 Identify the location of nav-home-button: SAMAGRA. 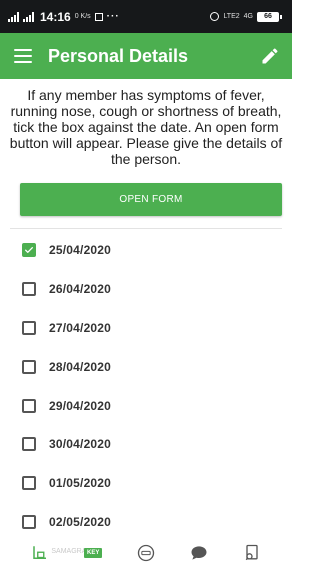
(57, 553).